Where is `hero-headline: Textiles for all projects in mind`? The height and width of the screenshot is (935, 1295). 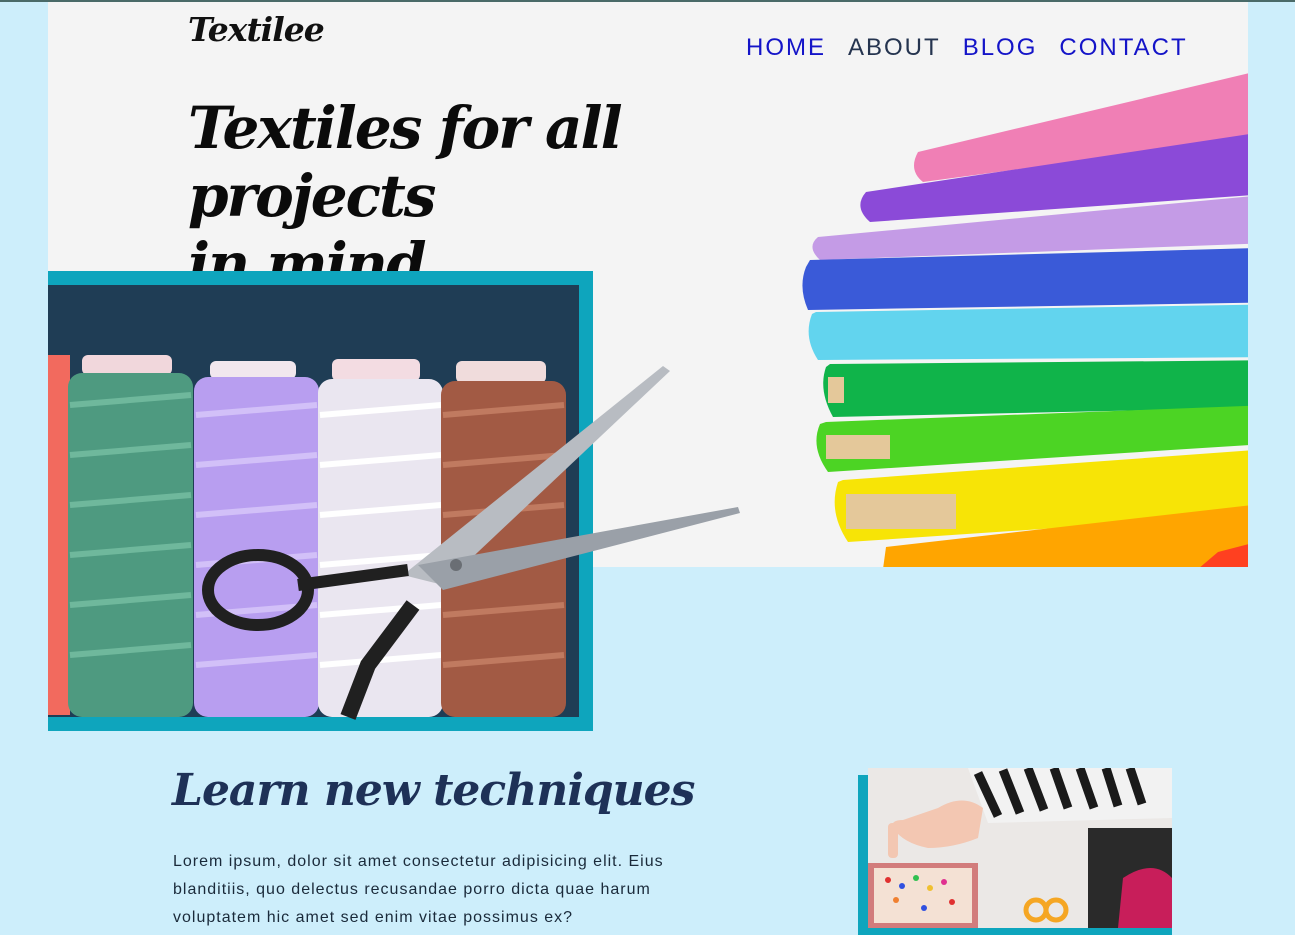 hero-headline: Textiles for all projects in mind is located at coordinates (488, 196).